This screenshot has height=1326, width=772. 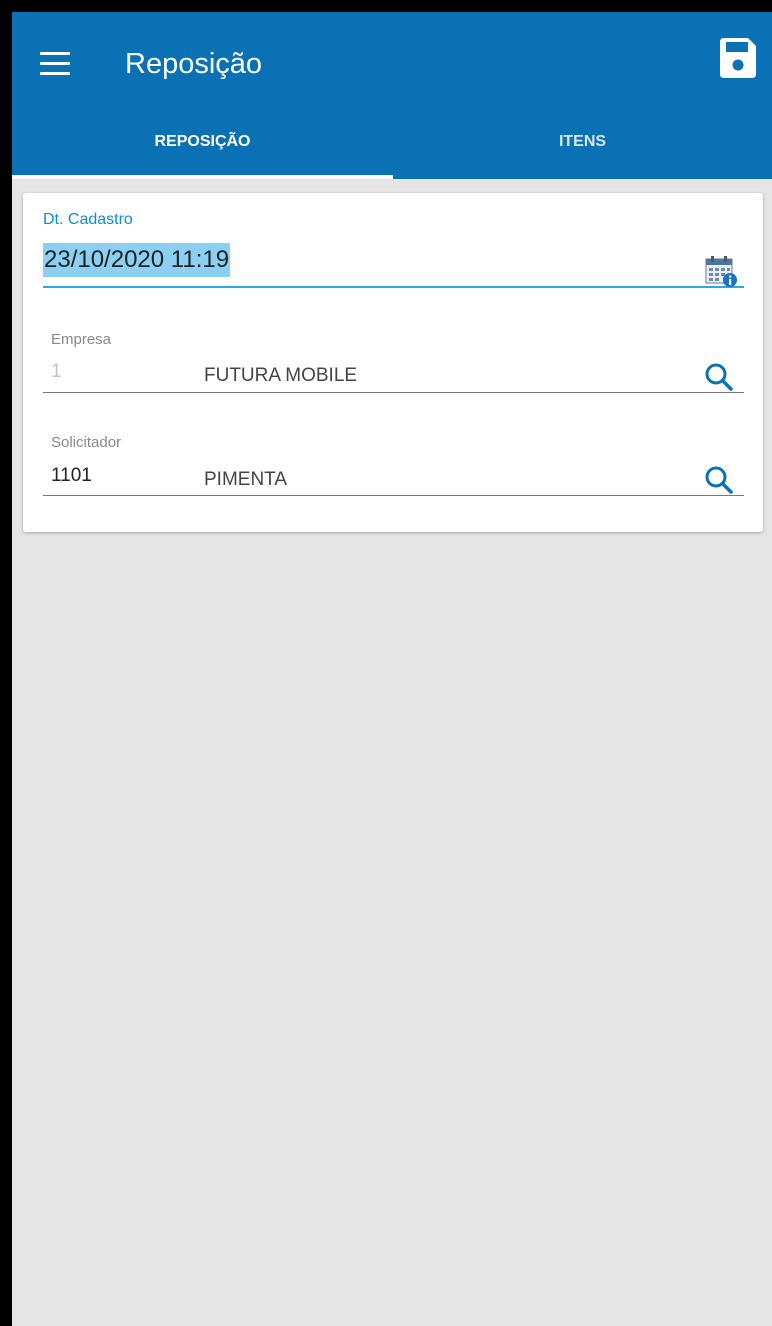 What do you see at coordinates (281, 375) in the screenshot?
I see `empresa-name-value: FUTURA MOBILE` at bounding box center [281, 375].